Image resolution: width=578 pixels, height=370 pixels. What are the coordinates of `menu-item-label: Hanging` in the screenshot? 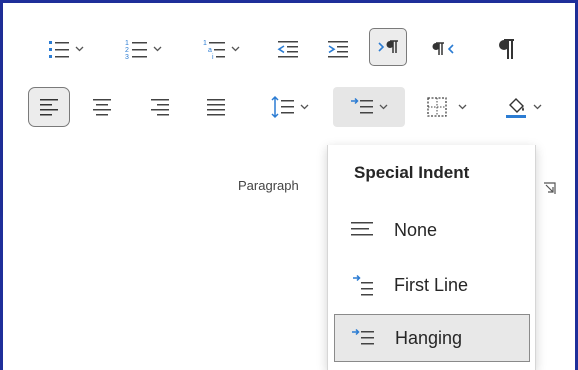 It's located at (429, 337).